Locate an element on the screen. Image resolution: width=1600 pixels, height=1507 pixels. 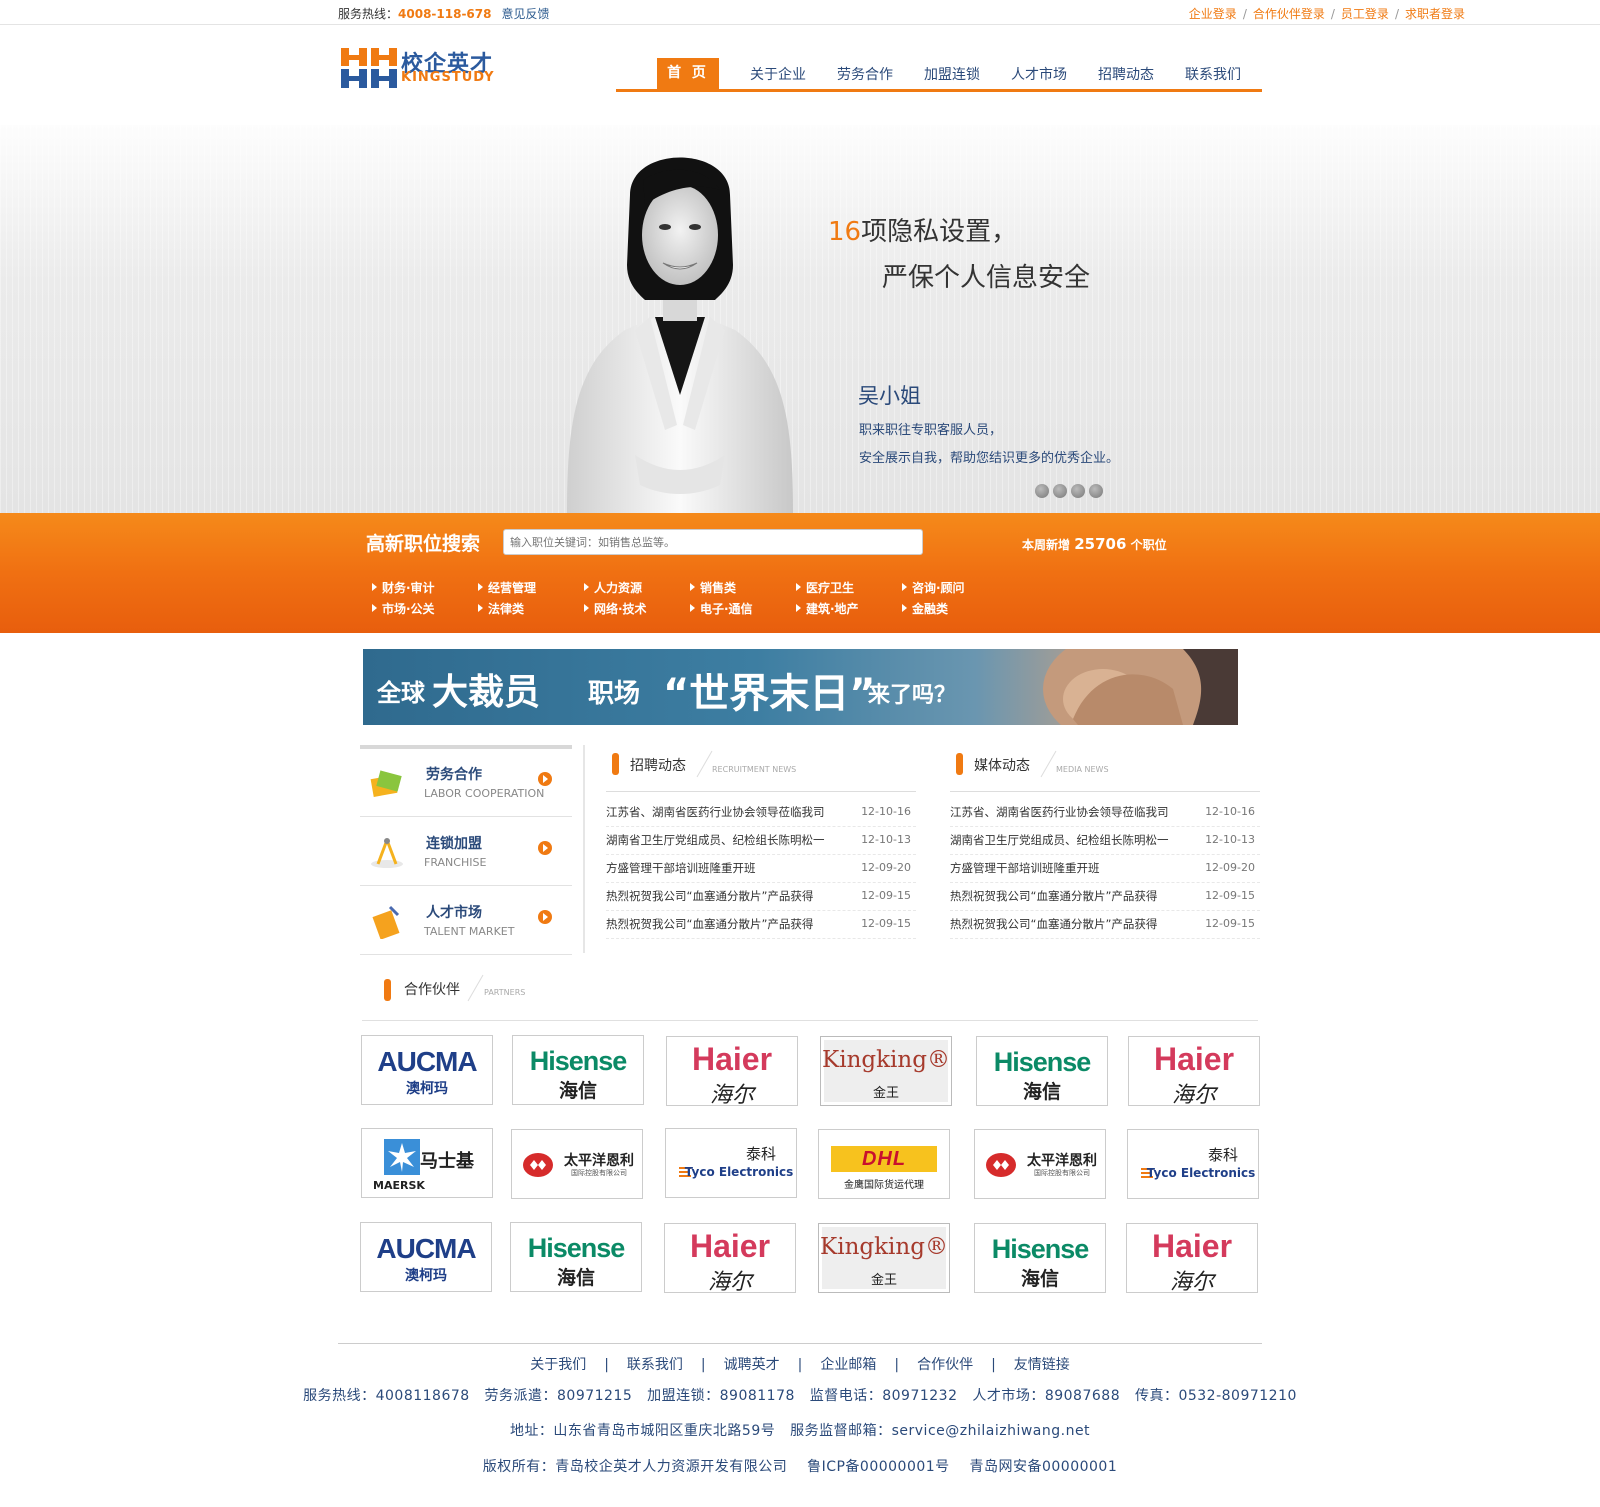
weekly-new-count: 本周新增 25706 个职位 is located at coordinates (1094, 544).